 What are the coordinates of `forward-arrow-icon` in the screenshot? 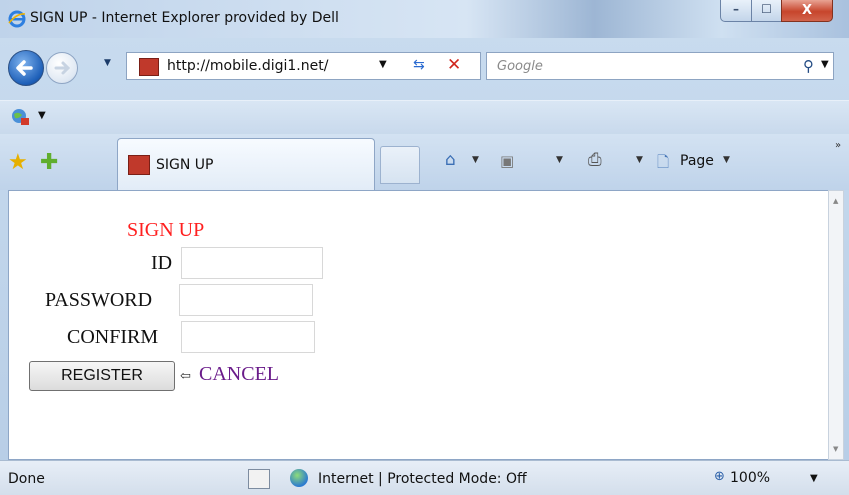 It's located at (62, 68).